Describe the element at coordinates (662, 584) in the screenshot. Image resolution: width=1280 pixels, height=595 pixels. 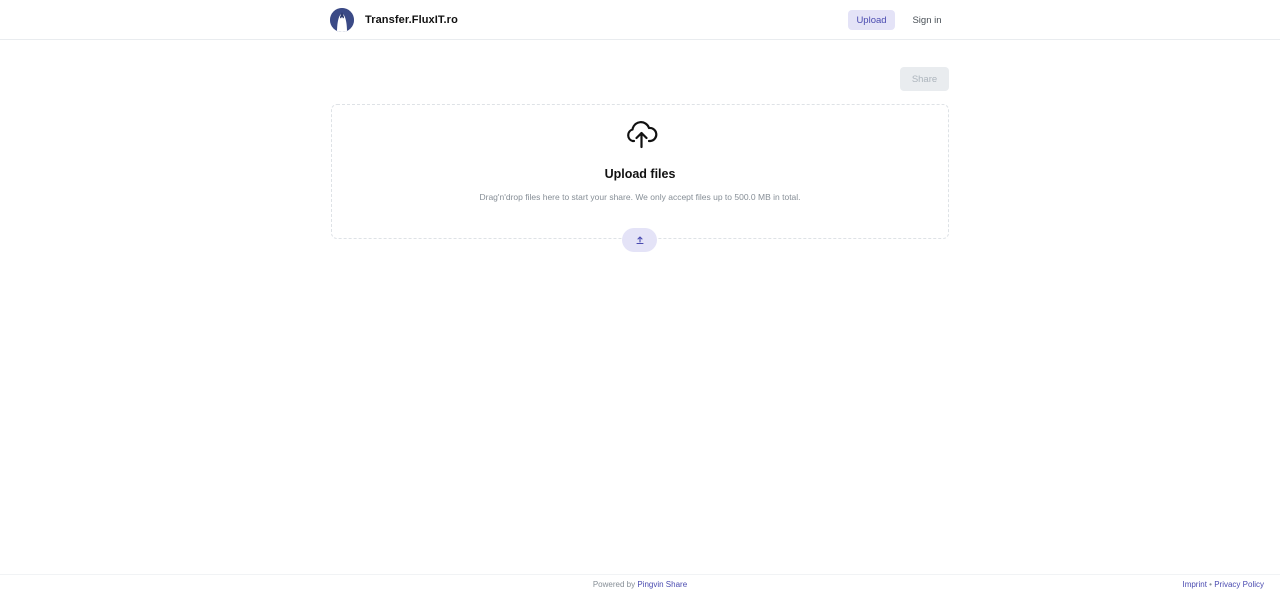
I see `pingvin-share-link: Pingvin Share` at that location.